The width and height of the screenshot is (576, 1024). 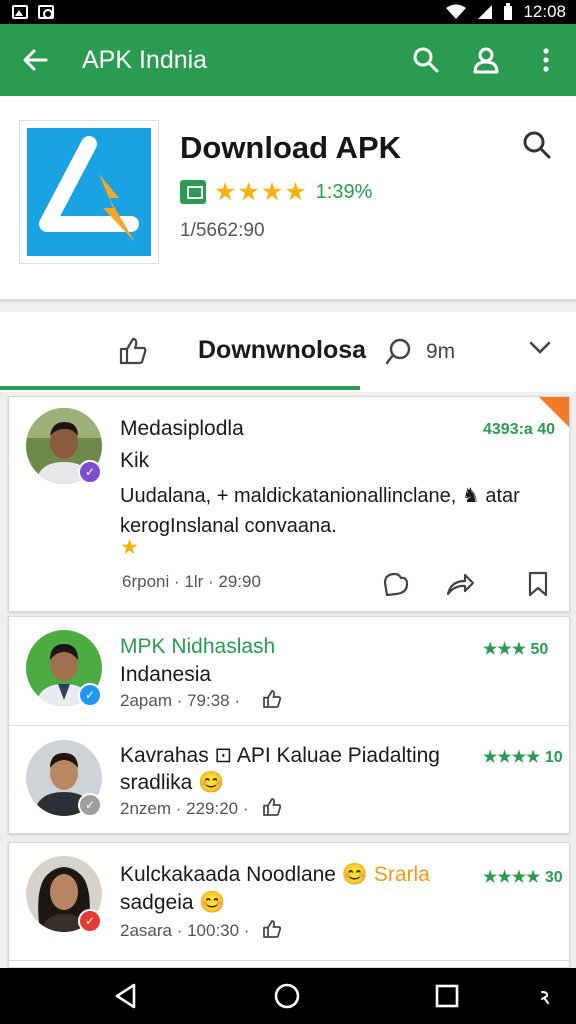 I want to click on circle-home-icon, so click(x=287, y=996).